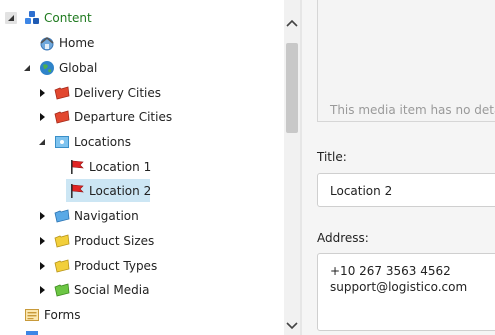 The image size is (495, 335). Describe the element at coordinates (142, 68) in the screenshot. I see `tree-item-global: Global` at that location.